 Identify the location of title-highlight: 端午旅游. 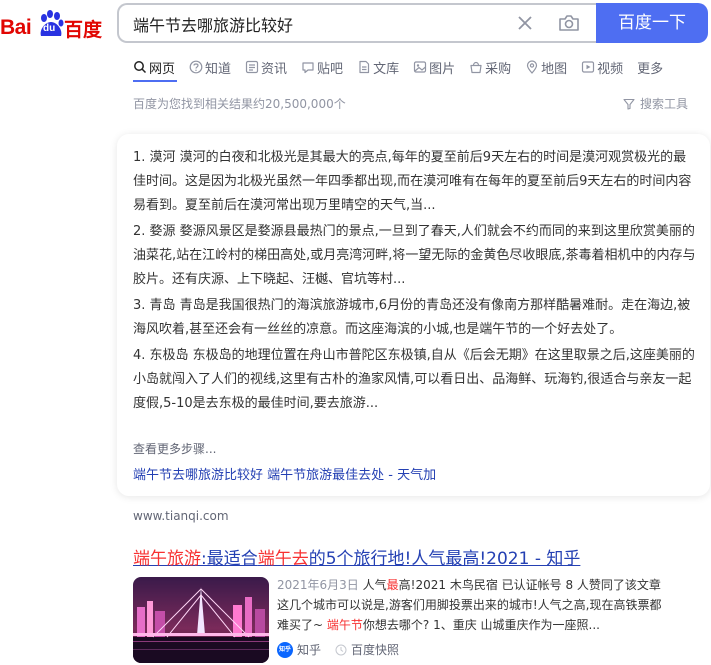
(167, 559).